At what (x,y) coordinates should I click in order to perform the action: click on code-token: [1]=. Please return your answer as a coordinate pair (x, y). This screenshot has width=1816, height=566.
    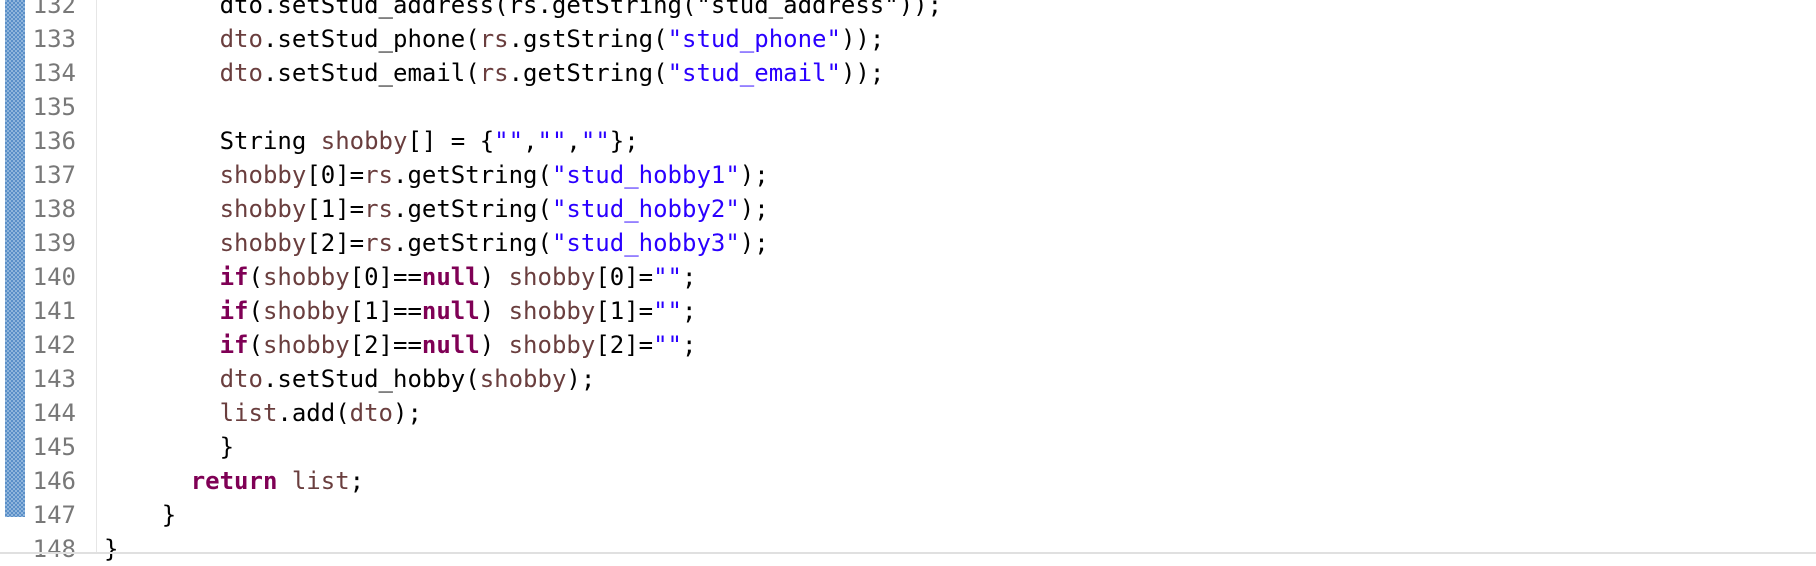
    Looking at the image, I should click on (624, 311).